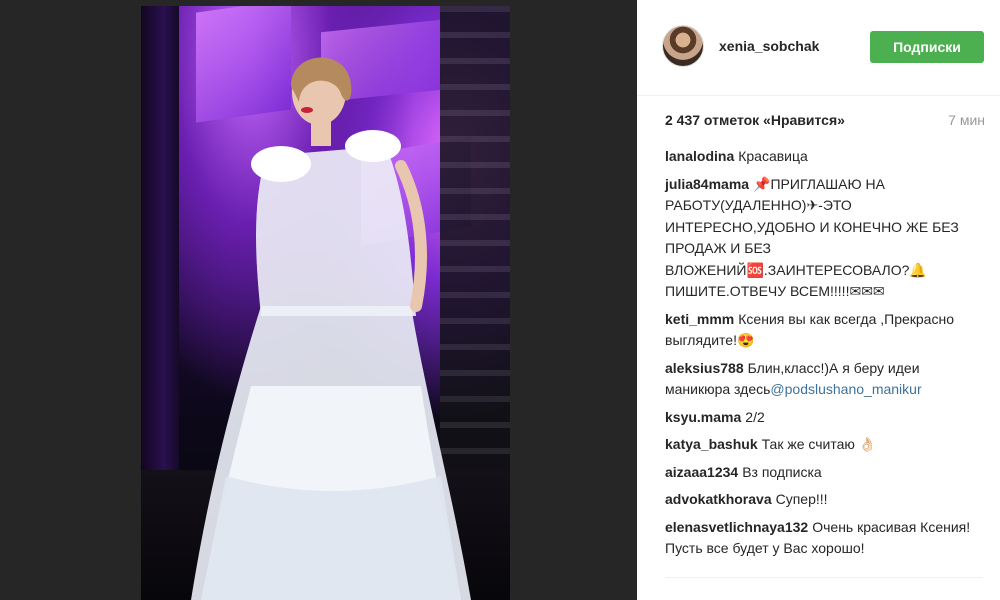  I want to click on comment-author: ksyu.mama, so click(703, 417).